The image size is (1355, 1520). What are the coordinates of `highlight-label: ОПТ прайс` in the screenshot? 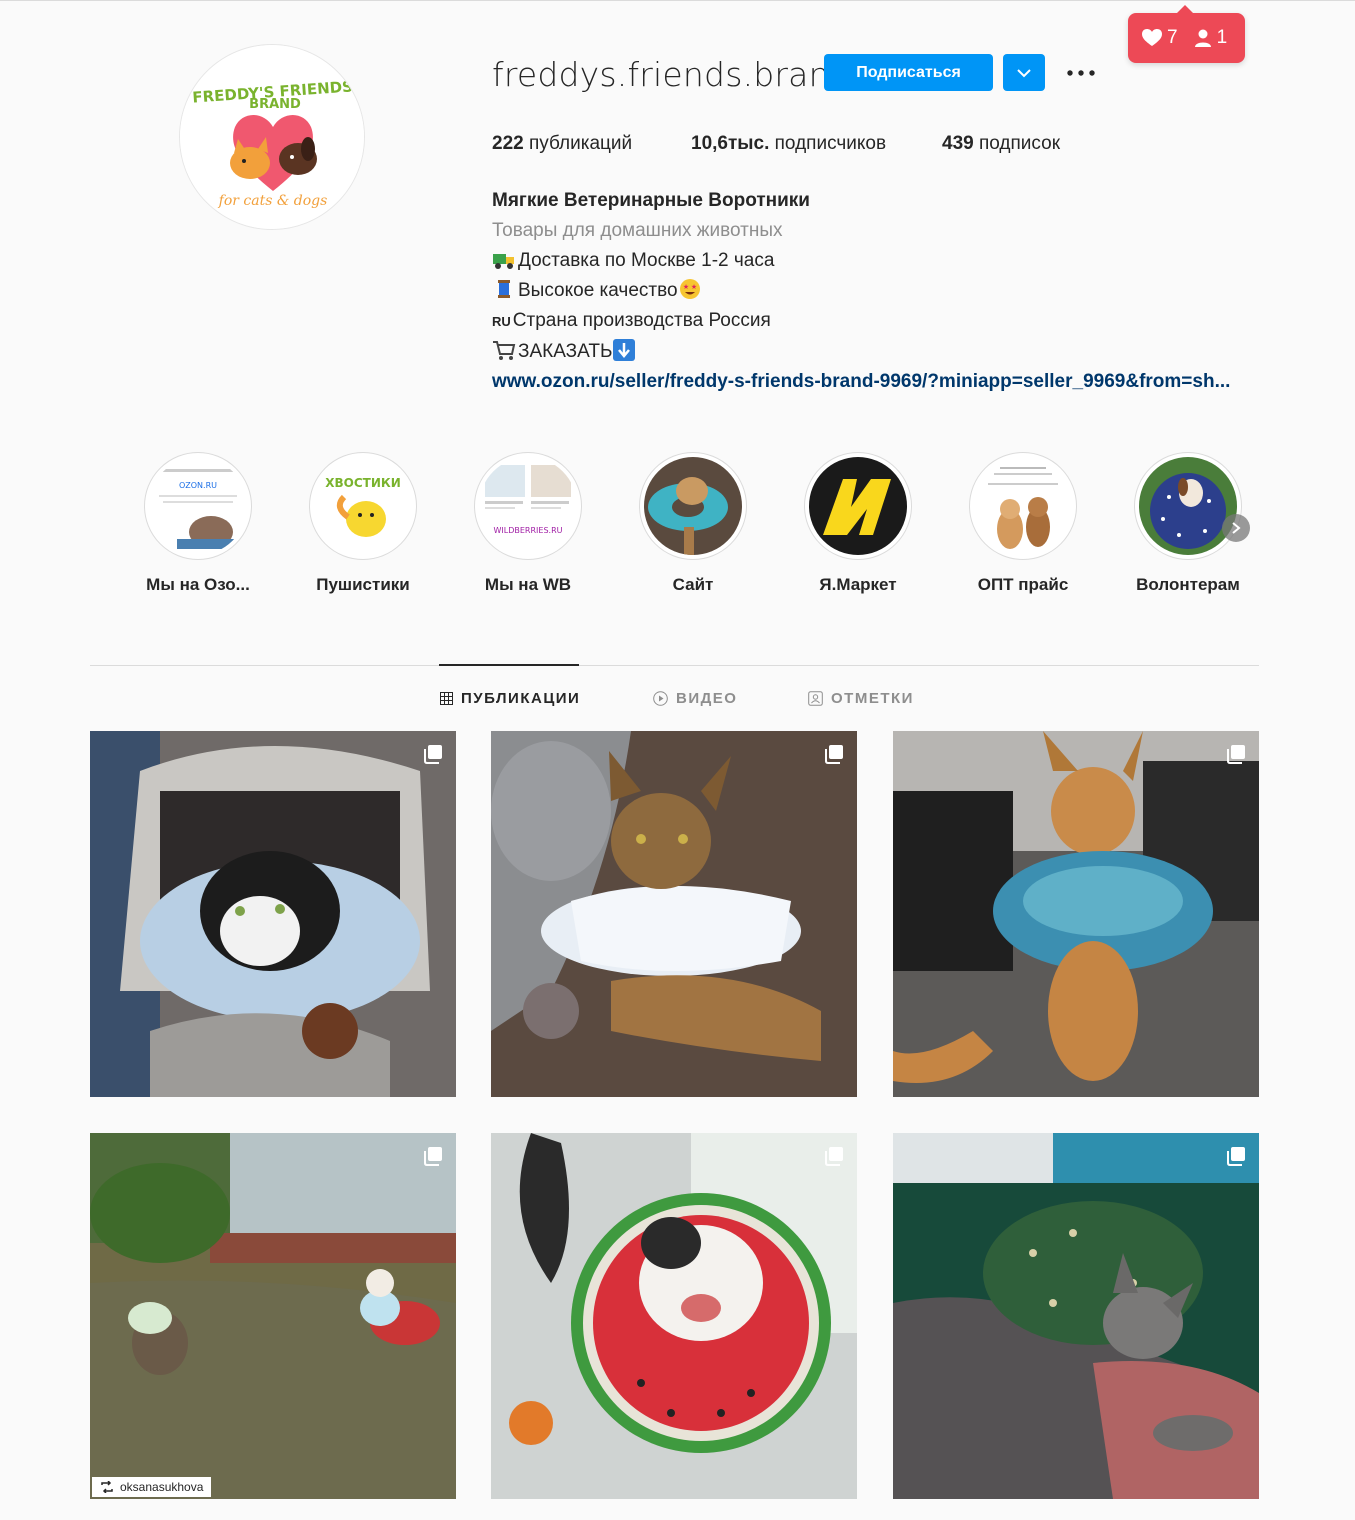 It's located at (1023, 584).